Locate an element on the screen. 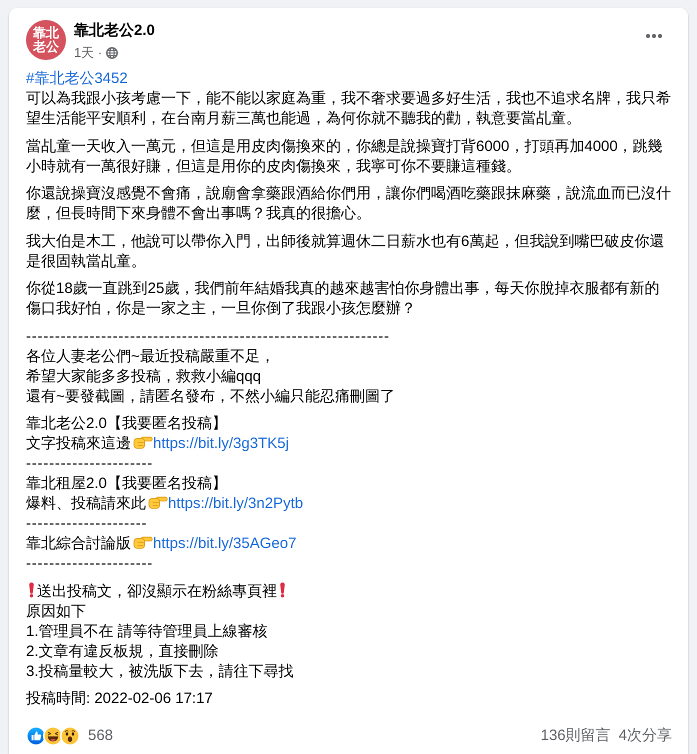 The height and width of the screenshot is (754, 697). post-text: 原因如下 is located at coordinates (56, 611).